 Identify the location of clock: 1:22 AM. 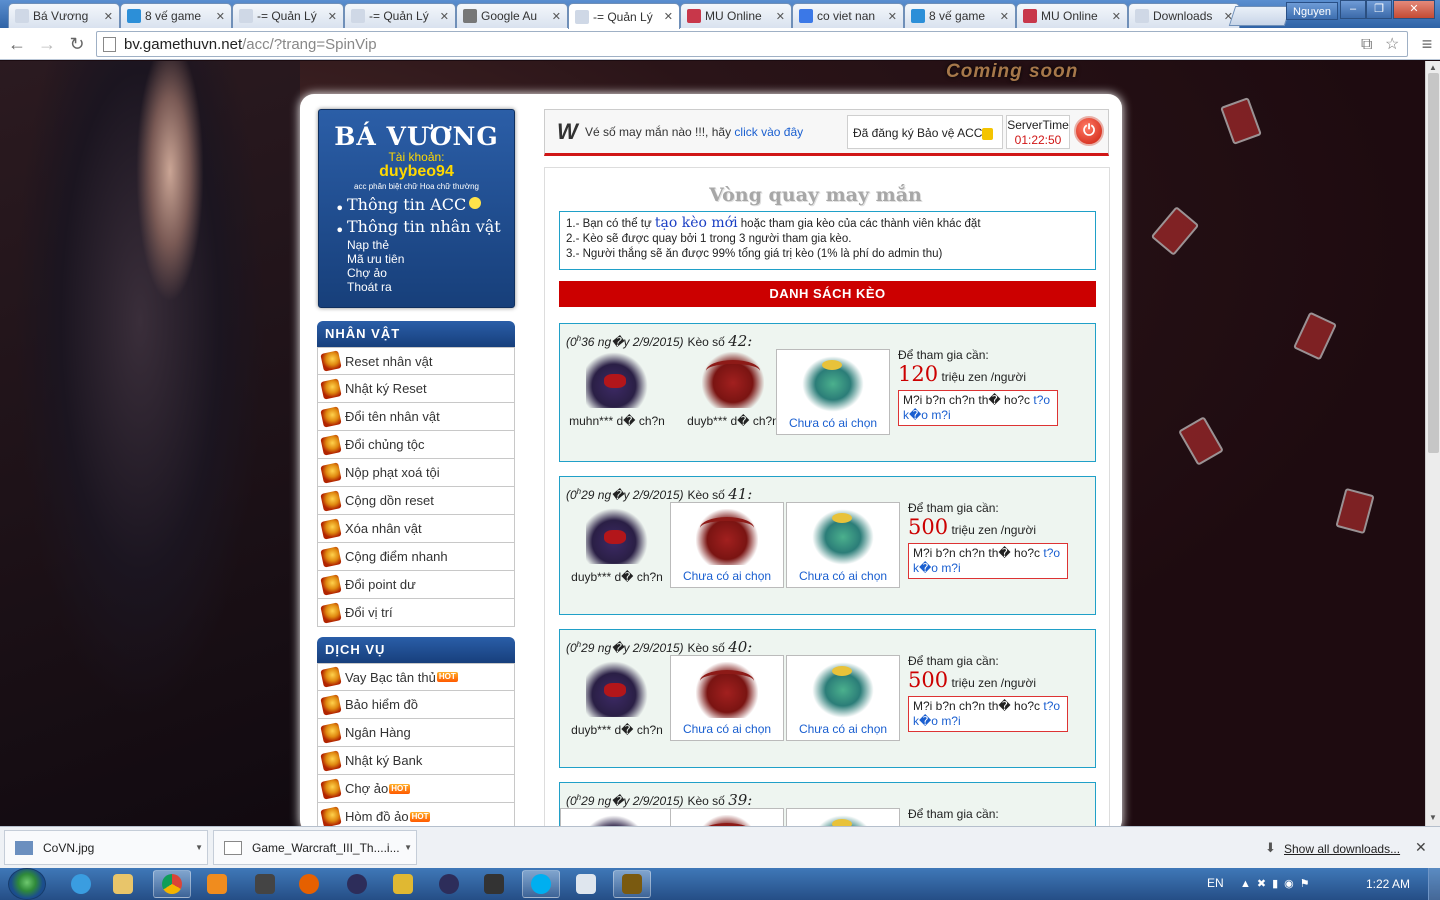
(1388, 884).